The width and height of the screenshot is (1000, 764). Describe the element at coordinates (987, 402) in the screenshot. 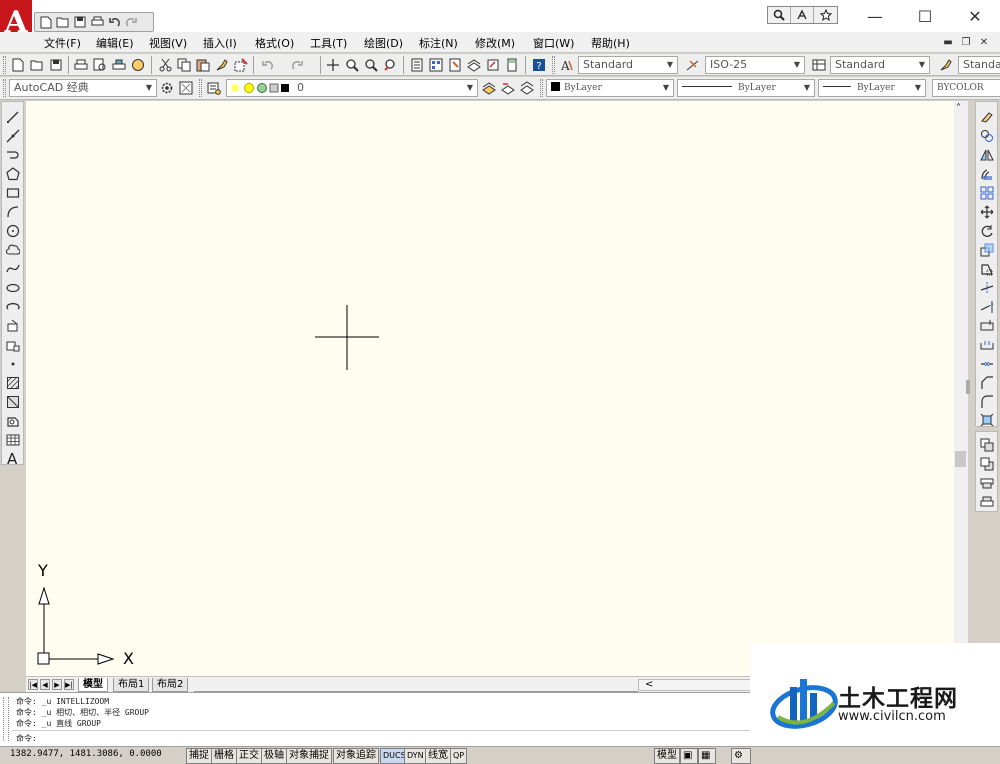

I see `fillet-icon` at that location.